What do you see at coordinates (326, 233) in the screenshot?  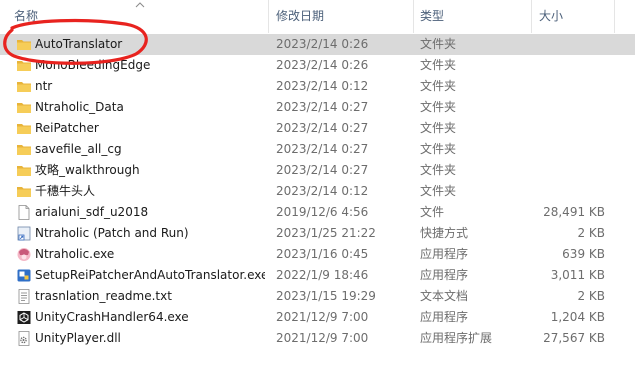 I see `file-modified-date: 2023/1/25 21:22` at bounding box center [326, 233].